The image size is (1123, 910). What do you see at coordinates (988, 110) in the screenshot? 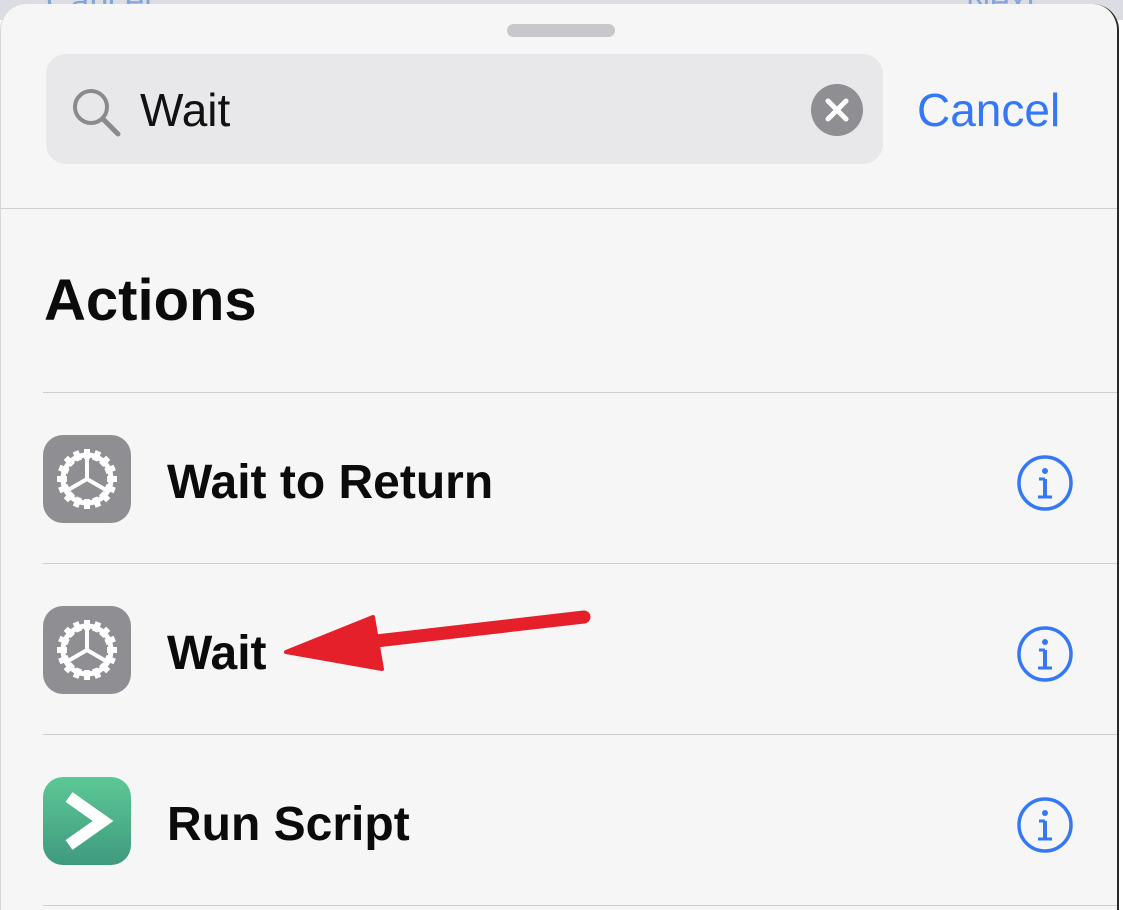
I see `cancel-button: Cancel` at bounding box center [988, 110].